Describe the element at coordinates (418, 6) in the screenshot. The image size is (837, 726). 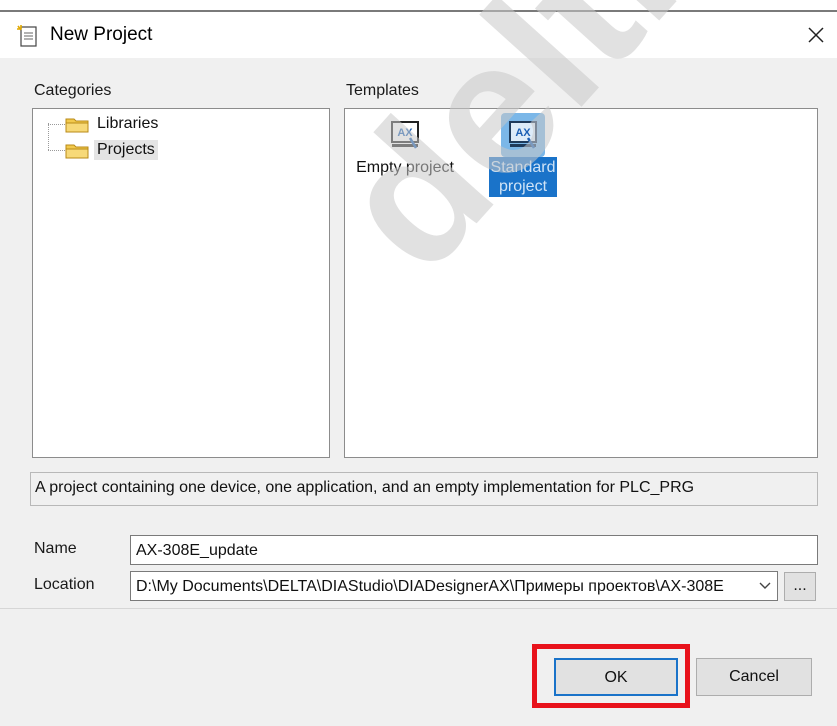
I see `top-border` at that location.